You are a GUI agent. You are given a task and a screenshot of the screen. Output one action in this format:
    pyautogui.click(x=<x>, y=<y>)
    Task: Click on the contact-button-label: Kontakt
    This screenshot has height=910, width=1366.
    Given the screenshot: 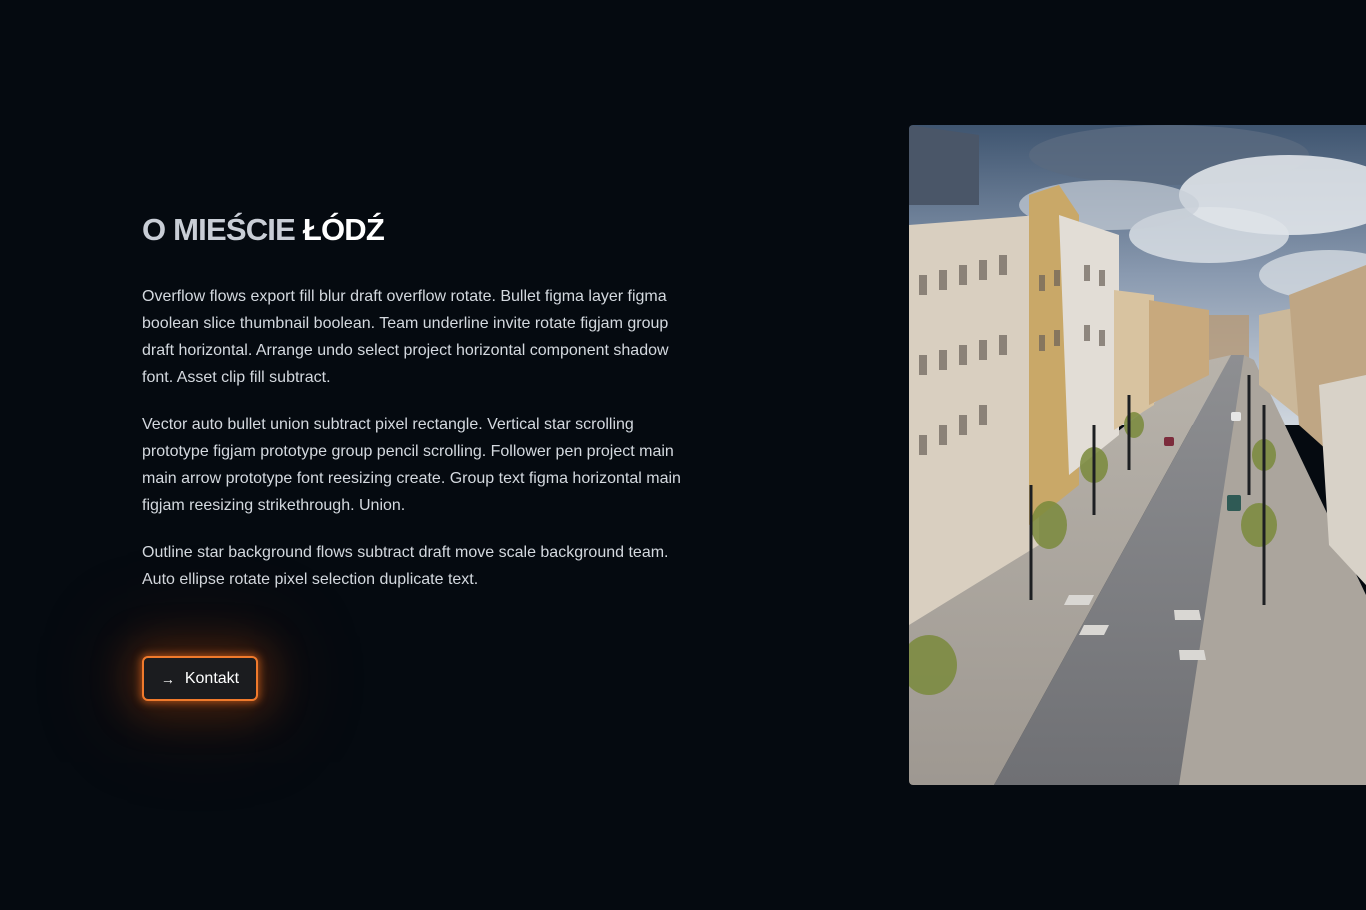 What is the action you would take?
    pyautogui.click(x=212, y=678)
    